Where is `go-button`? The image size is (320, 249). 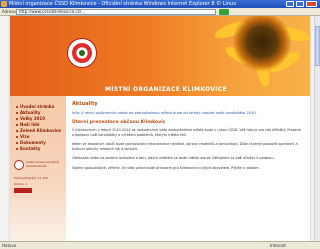 go-button is located at coordinates (224, 12).